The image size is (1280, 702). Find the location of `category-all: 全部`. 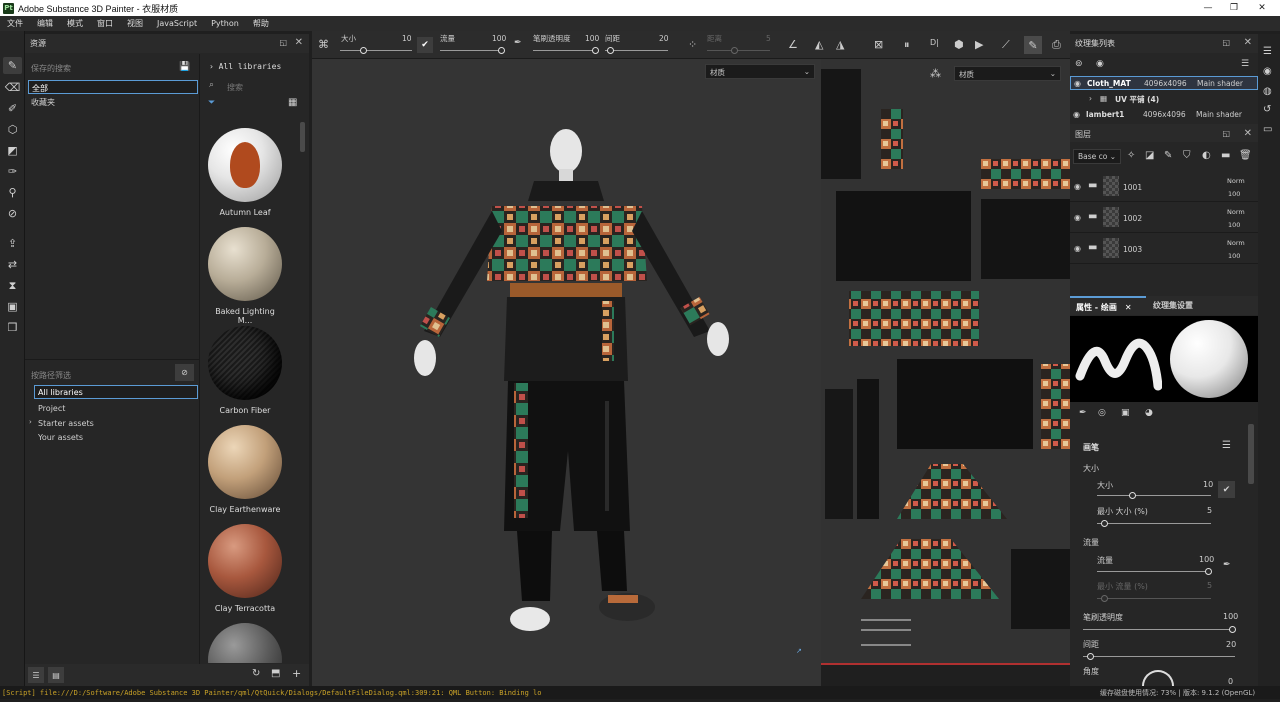

category-all: 全部 is located at coordinates (113, 87).